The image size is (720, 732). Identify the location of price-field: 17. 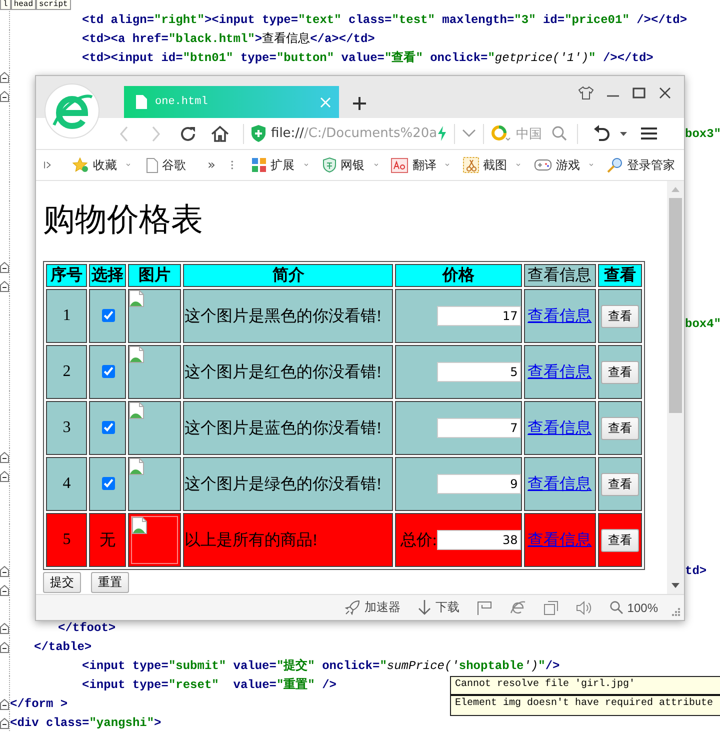
(478, 316).